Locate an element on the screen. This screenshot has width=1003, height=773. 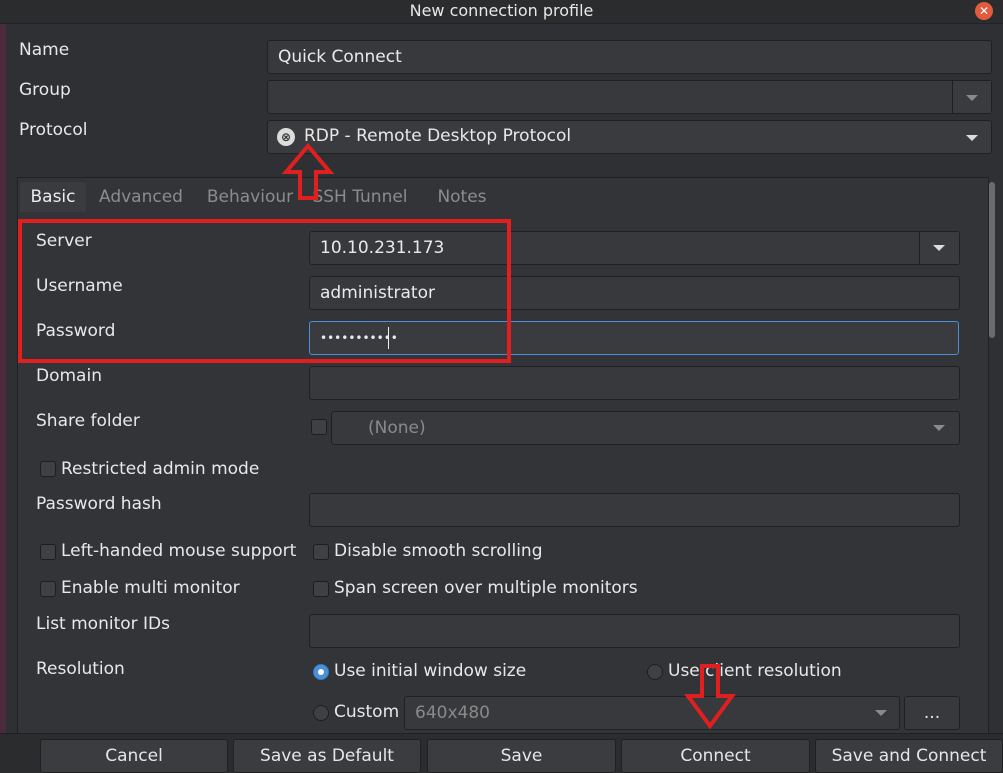
multi-monitor-checkbox is located at coordinates (48, 589).